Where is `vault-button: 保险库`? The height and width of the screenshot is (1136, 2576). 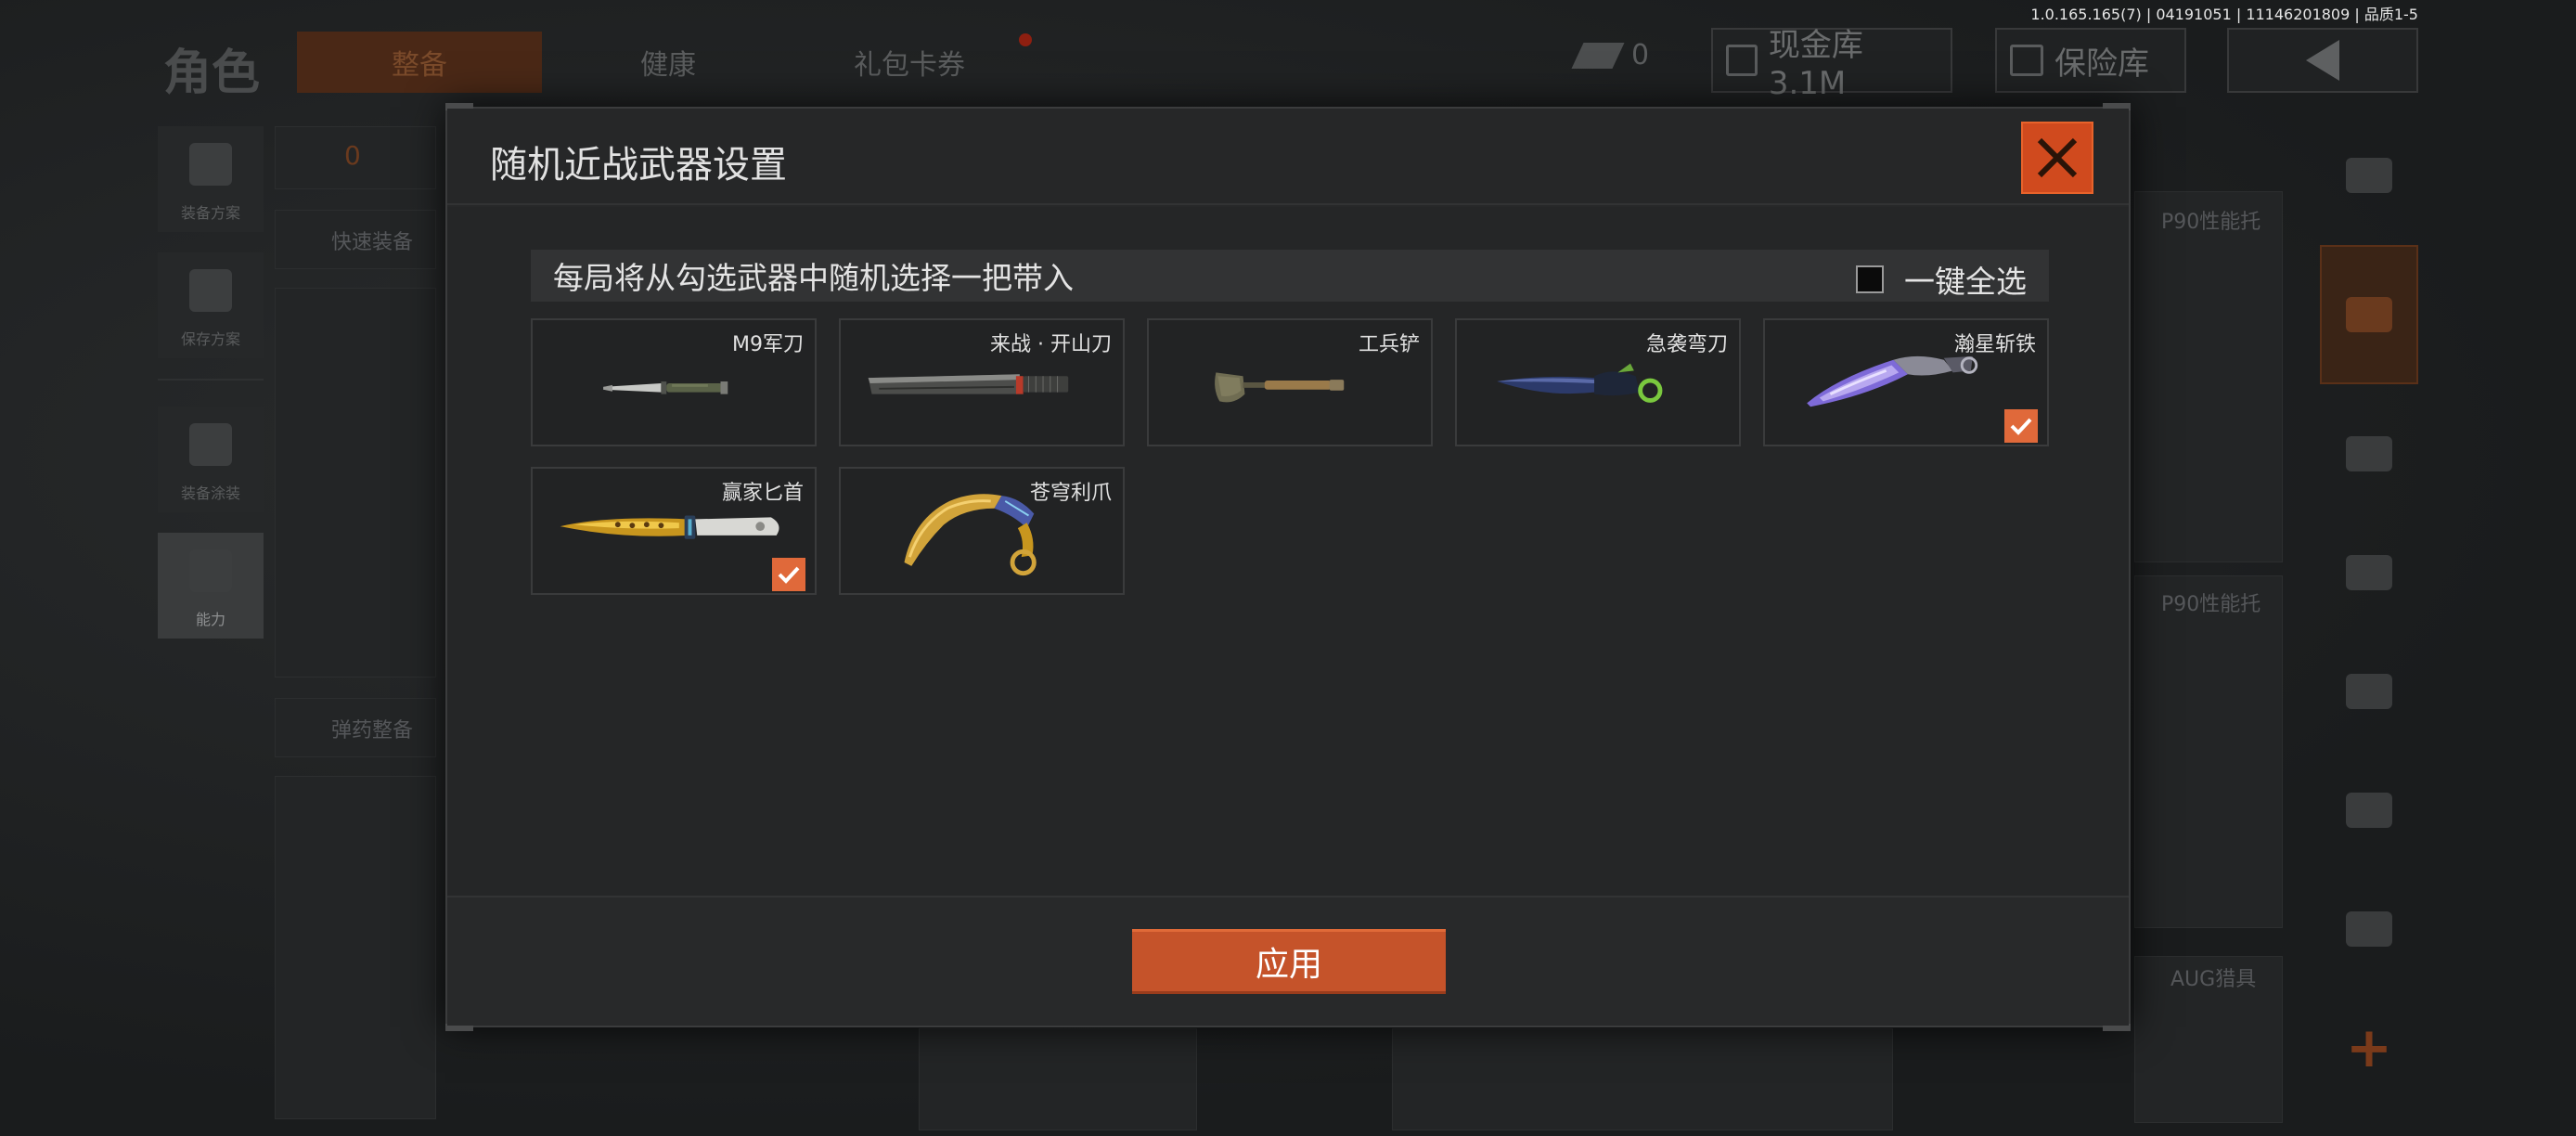 vault-button: 保险库 is located at coordinates (2090, 60).